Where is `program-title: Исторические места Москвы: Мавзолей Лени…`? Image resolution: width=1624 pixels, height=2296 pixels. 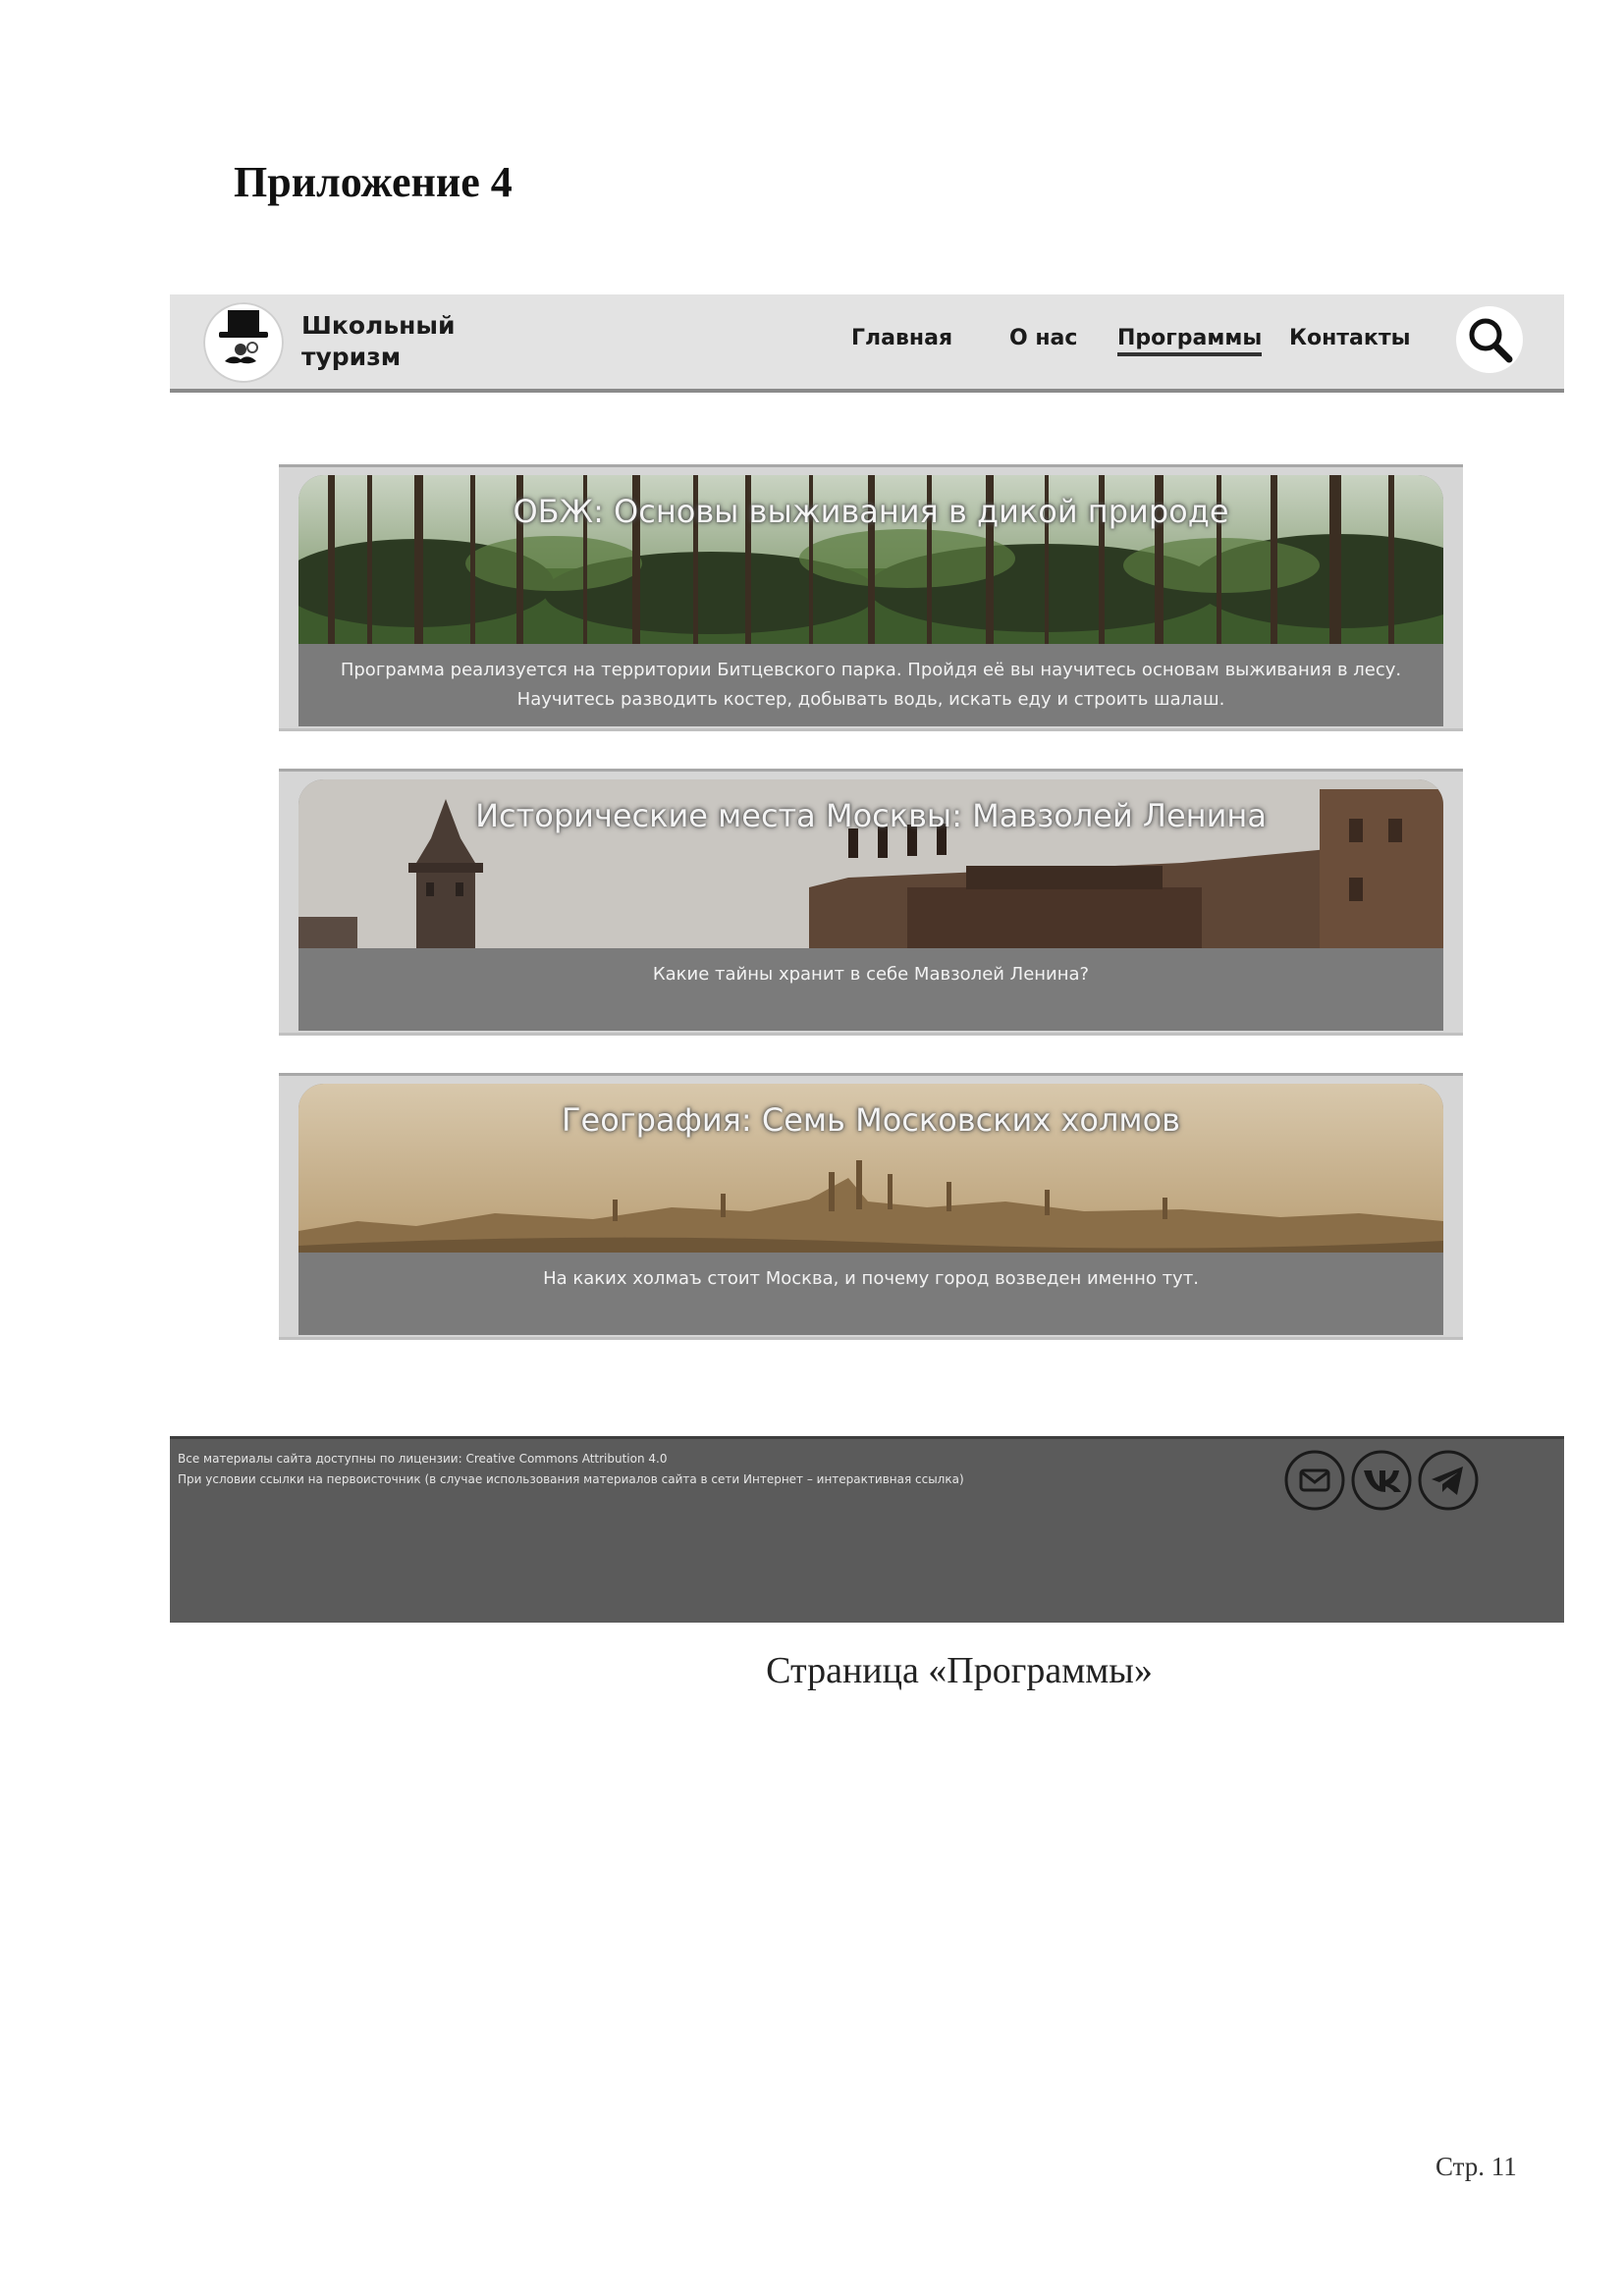 program-title: Исторические места Москвы: Мавзолей Лени… is located at coordinates (870, 815).